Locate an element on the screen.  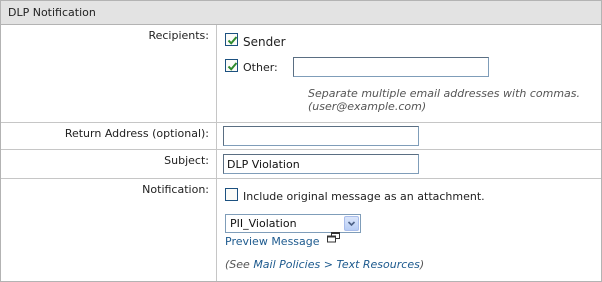
recipients-label: Recipients: is located at coordinates (109, 73).